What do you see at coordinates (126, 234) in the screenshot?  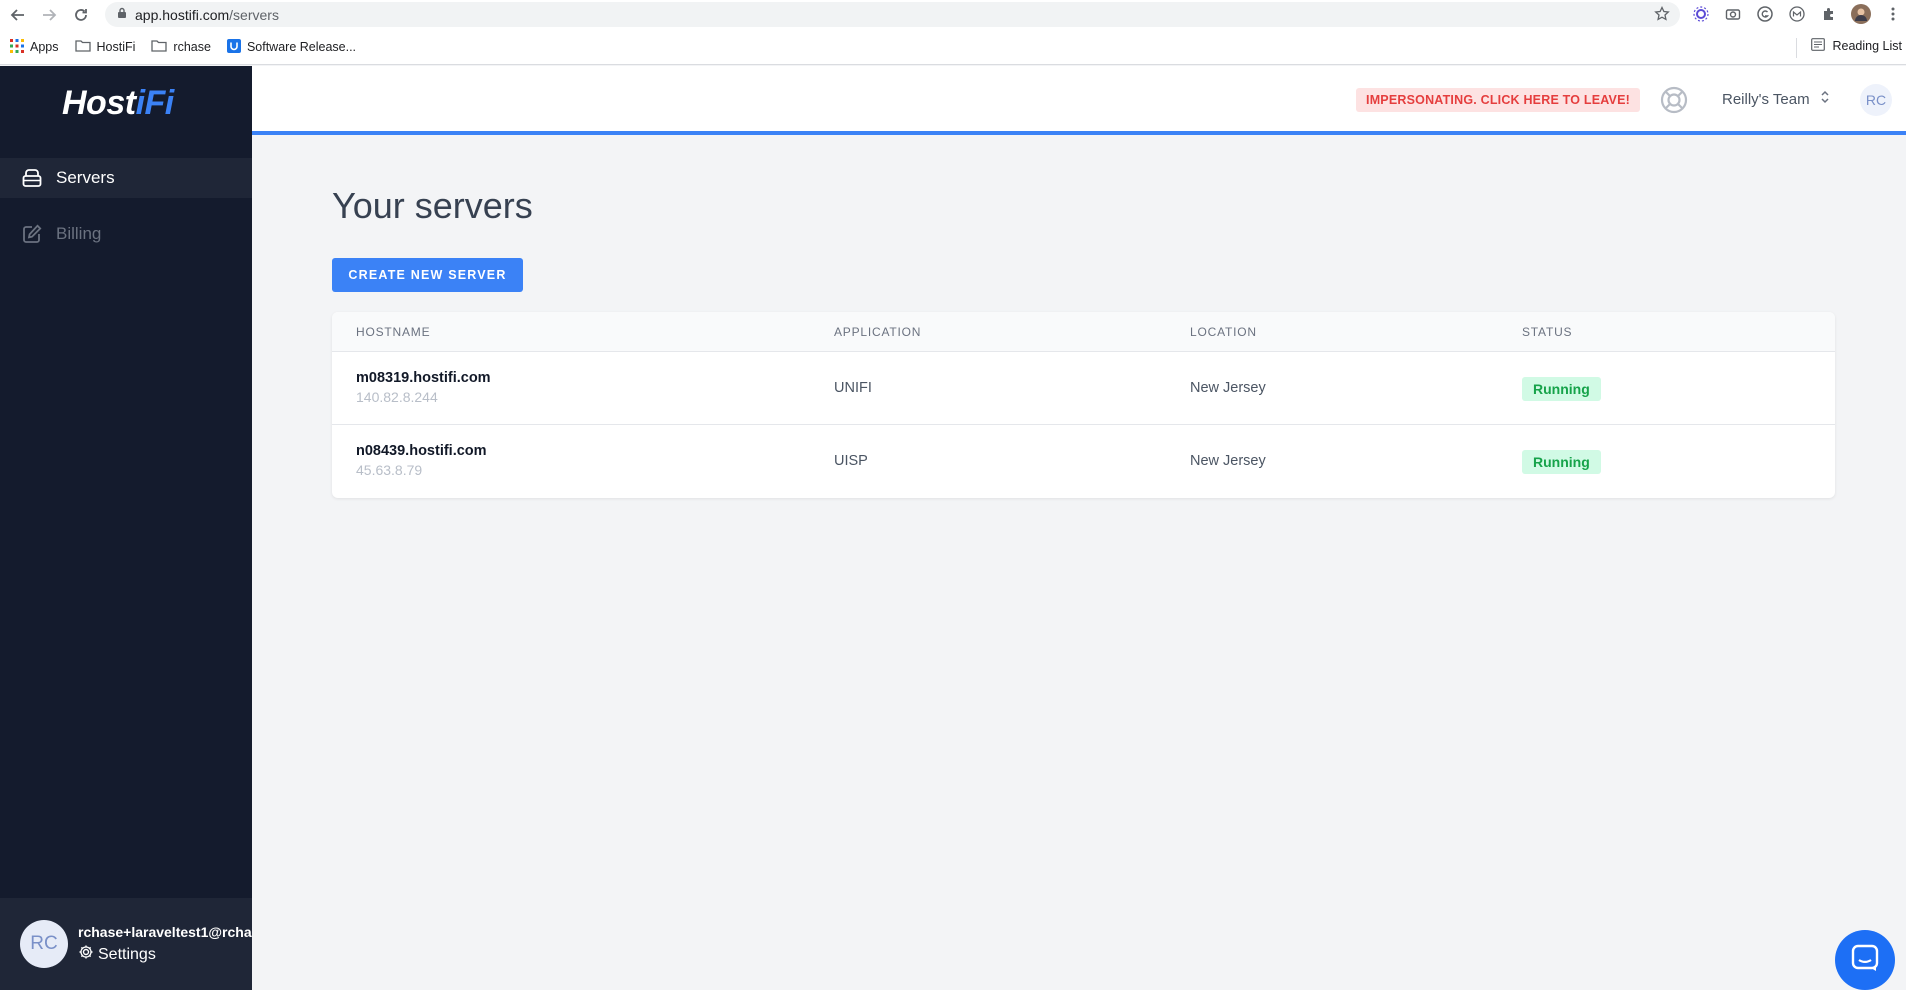 I see `sidebar-item-billing: Billing` at bounding box center [126, 234].